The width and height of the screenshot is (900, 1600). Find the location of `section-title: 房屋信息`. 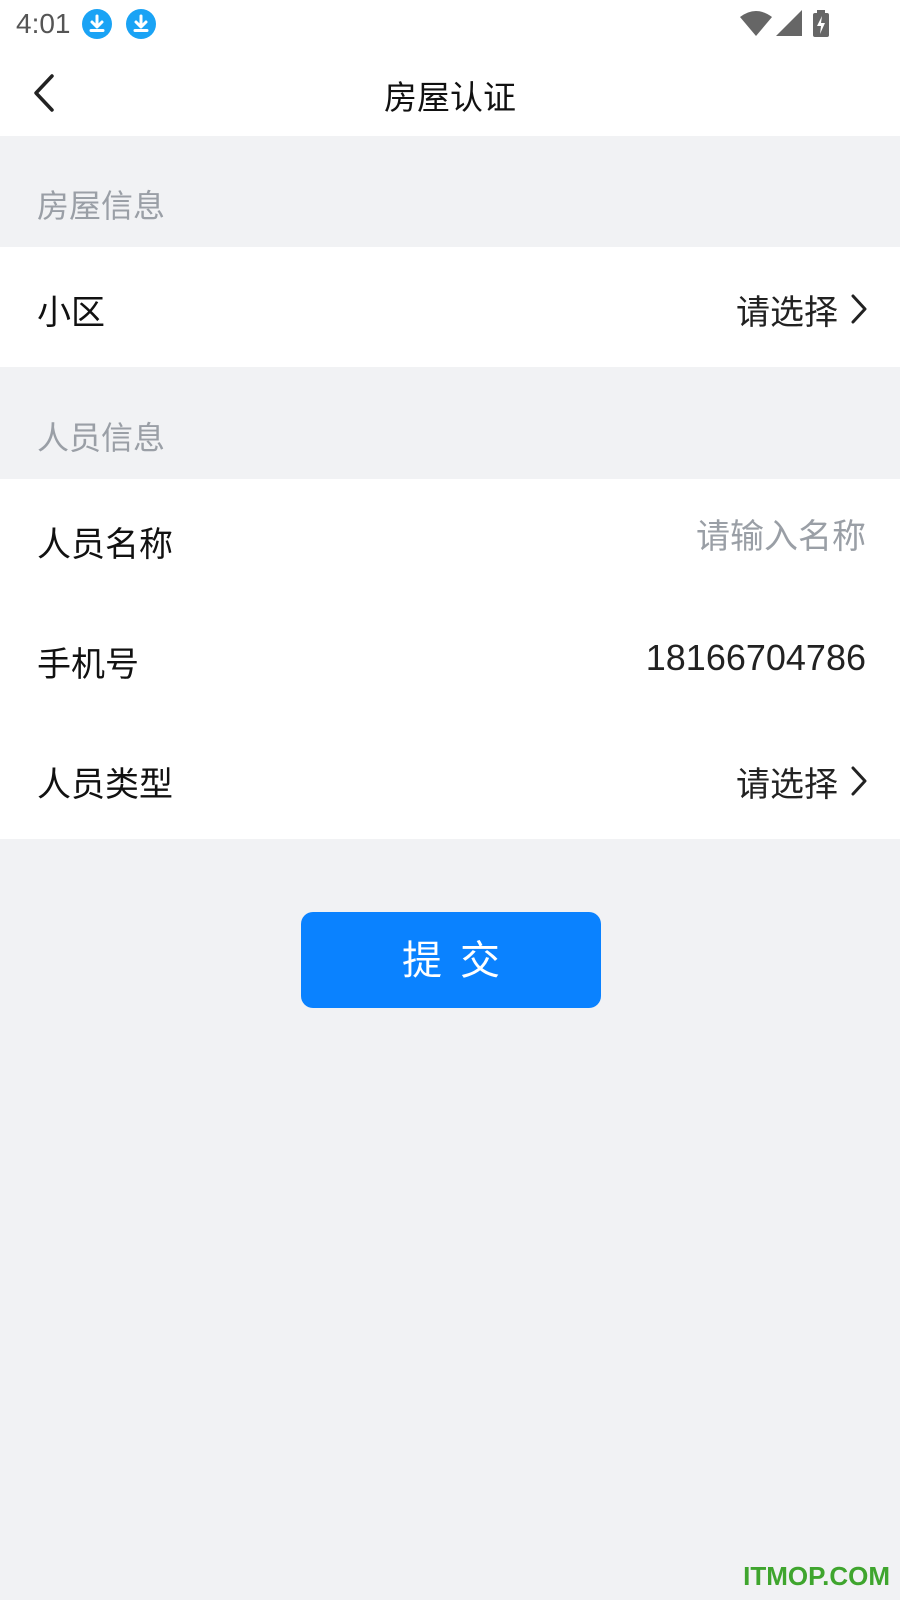

section-title: 房屋信息 is located at coordinates (101, 206).